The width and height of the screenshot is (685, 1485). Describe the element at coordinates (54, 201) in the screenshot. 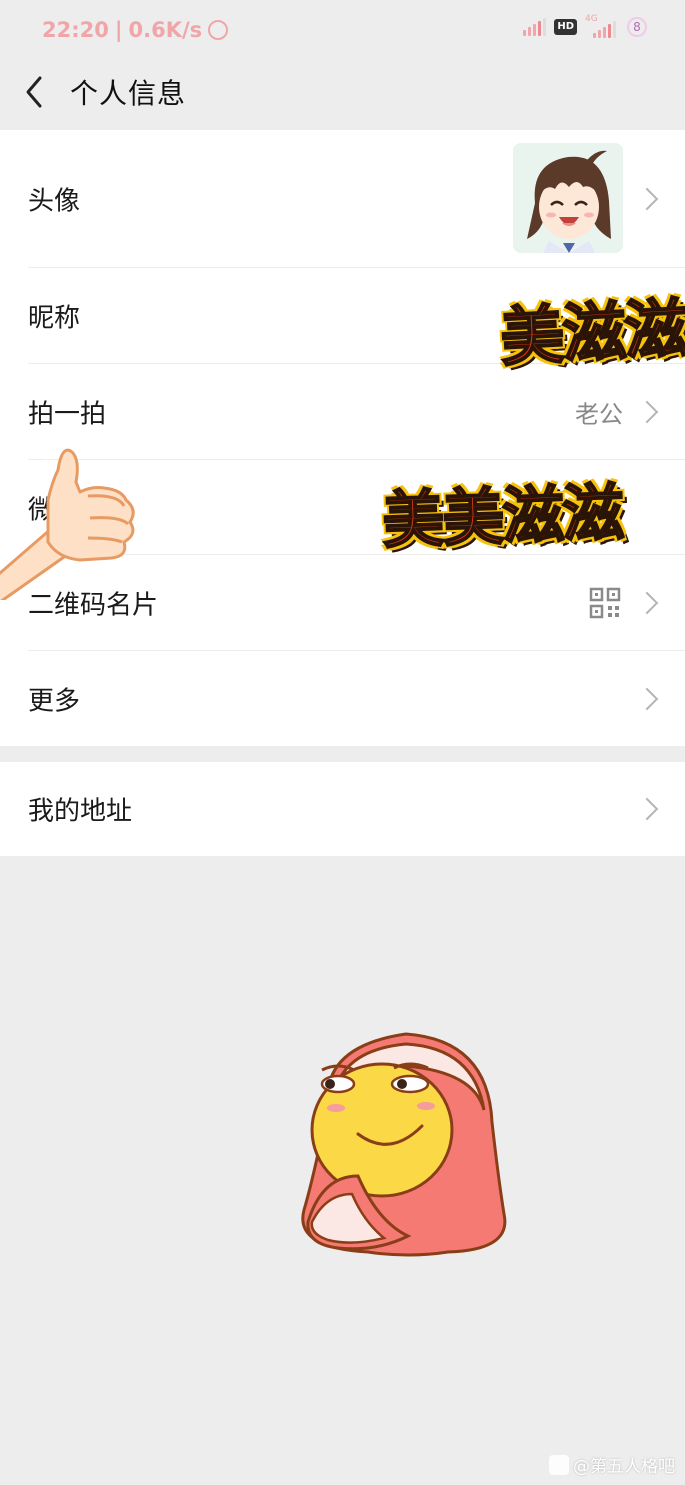

I see `row-avatar-label: 头像` at that location.